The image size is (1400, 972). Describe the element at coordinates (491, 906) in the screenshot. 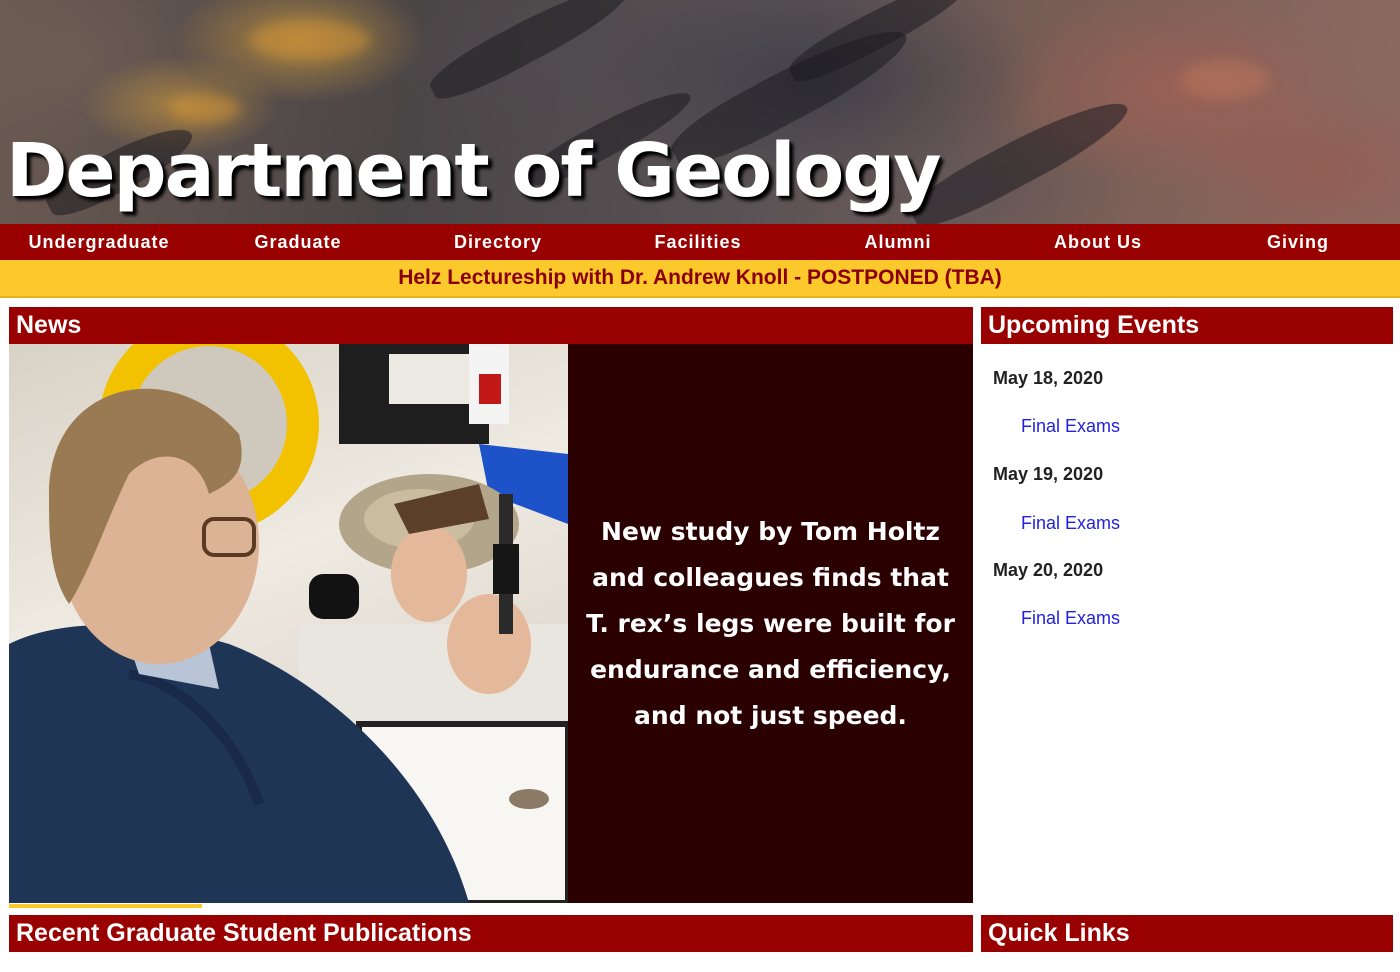

I see `slideshow-progress` at that location.